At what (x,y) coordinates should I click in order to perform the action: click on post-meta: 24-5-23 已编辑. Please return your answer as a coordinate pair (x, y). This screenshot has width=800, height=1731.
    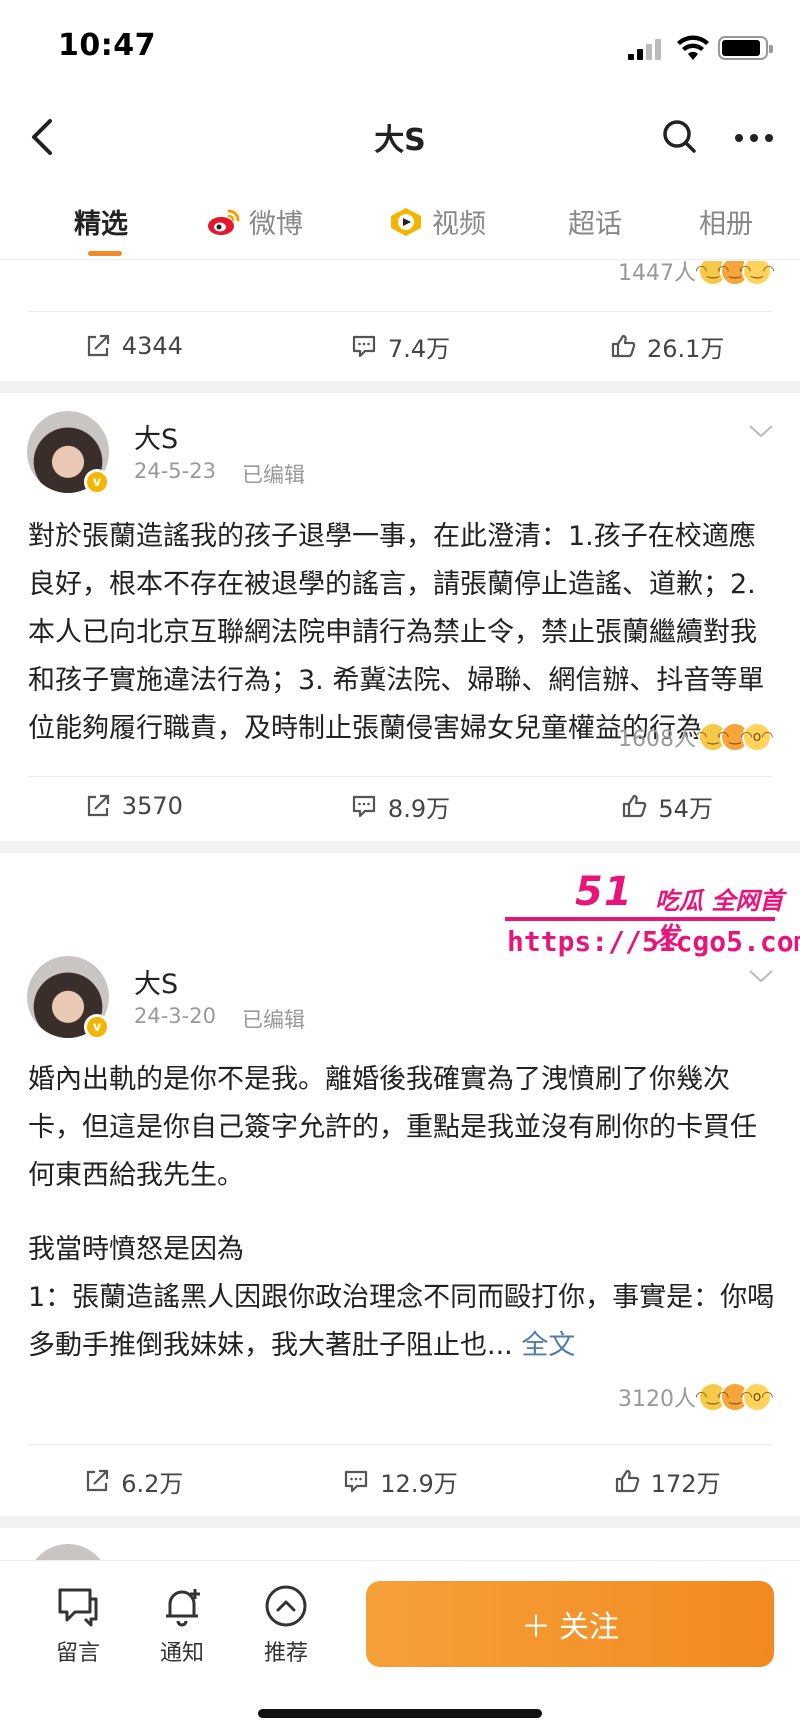
    Looking at the image, I should click on (219, 474).